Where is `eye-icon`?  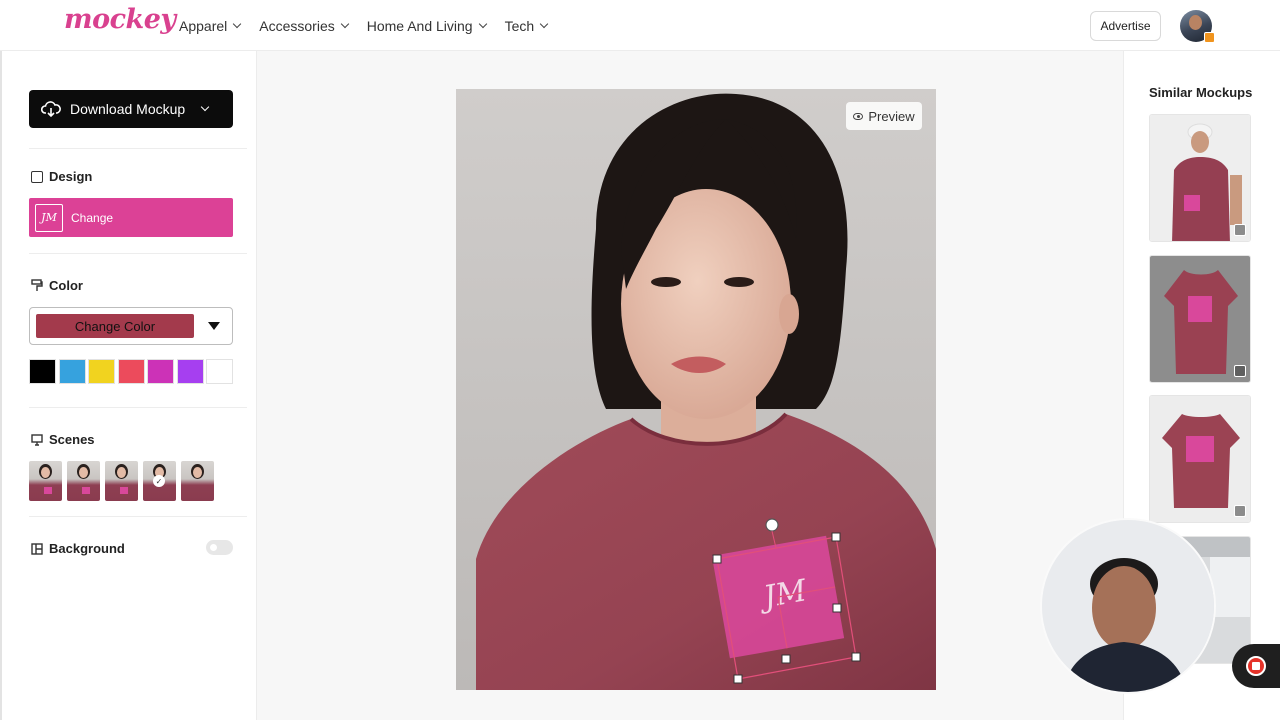
eye-icon is located at coordinates (858, 116).